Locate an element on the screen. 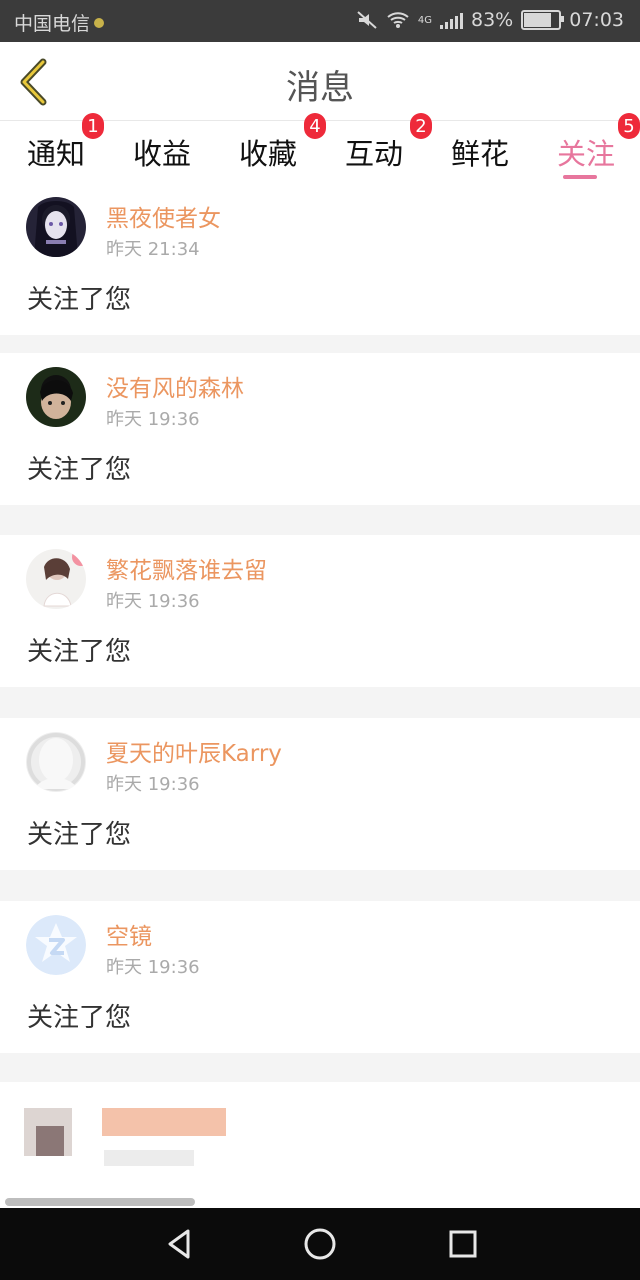 This screenshot has height=1280, width=640. network-type: 4G is located at coordinates (424, 20).